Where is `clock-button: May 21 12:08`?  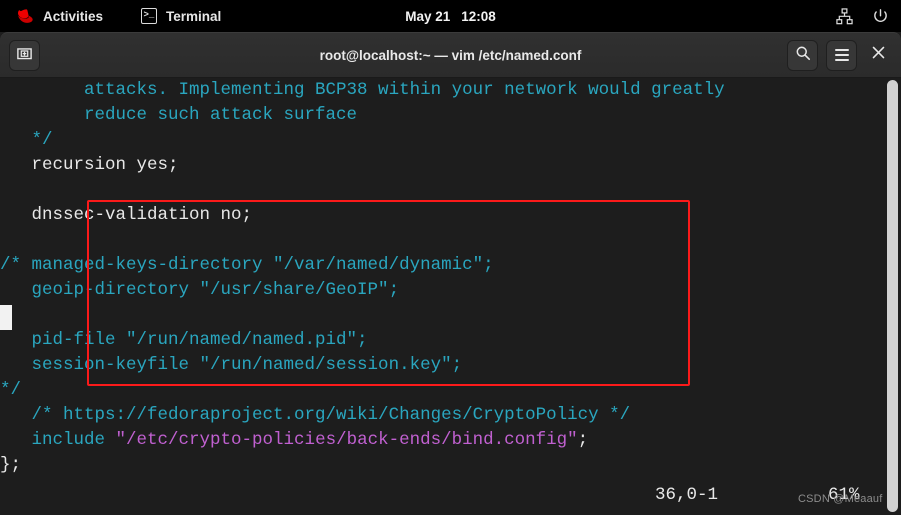
clock-button: May 21 12:08 is located at coordinates (450, 16).